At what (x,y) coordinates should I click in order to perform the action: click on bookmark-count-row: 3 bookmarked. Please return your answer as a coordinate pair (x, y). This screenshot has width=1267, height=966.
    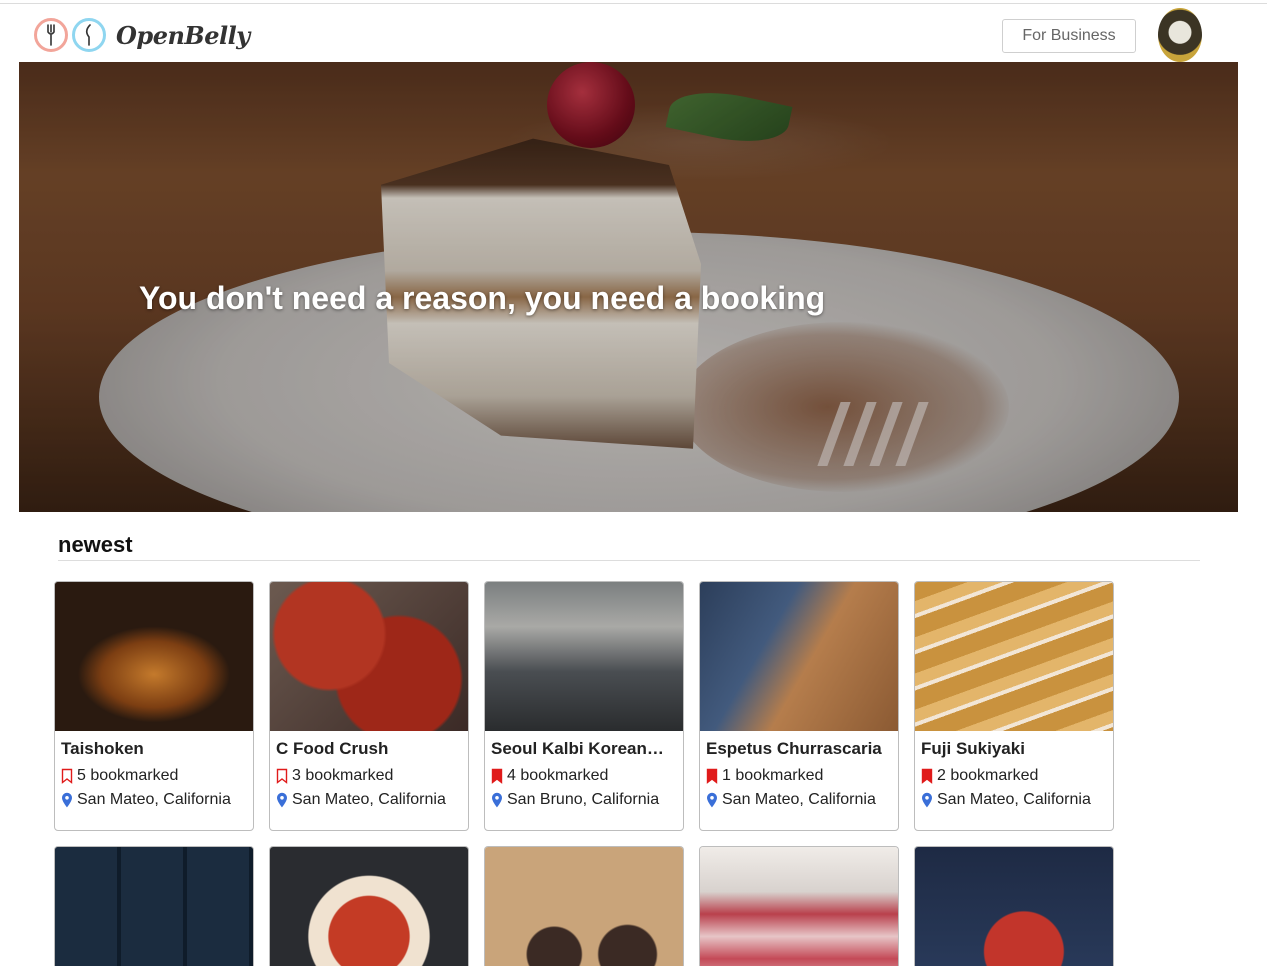
    Looking at the image, I should click on (334, 776).